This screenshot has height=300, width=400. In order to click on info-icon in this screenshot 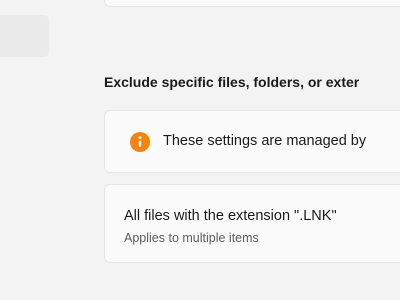, I will do `click(140, 142)`.